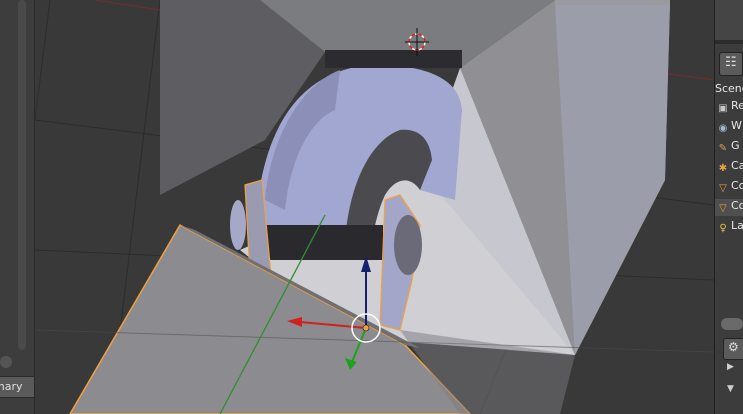  I want to click on right-pillar-hole, so click(408, 245).